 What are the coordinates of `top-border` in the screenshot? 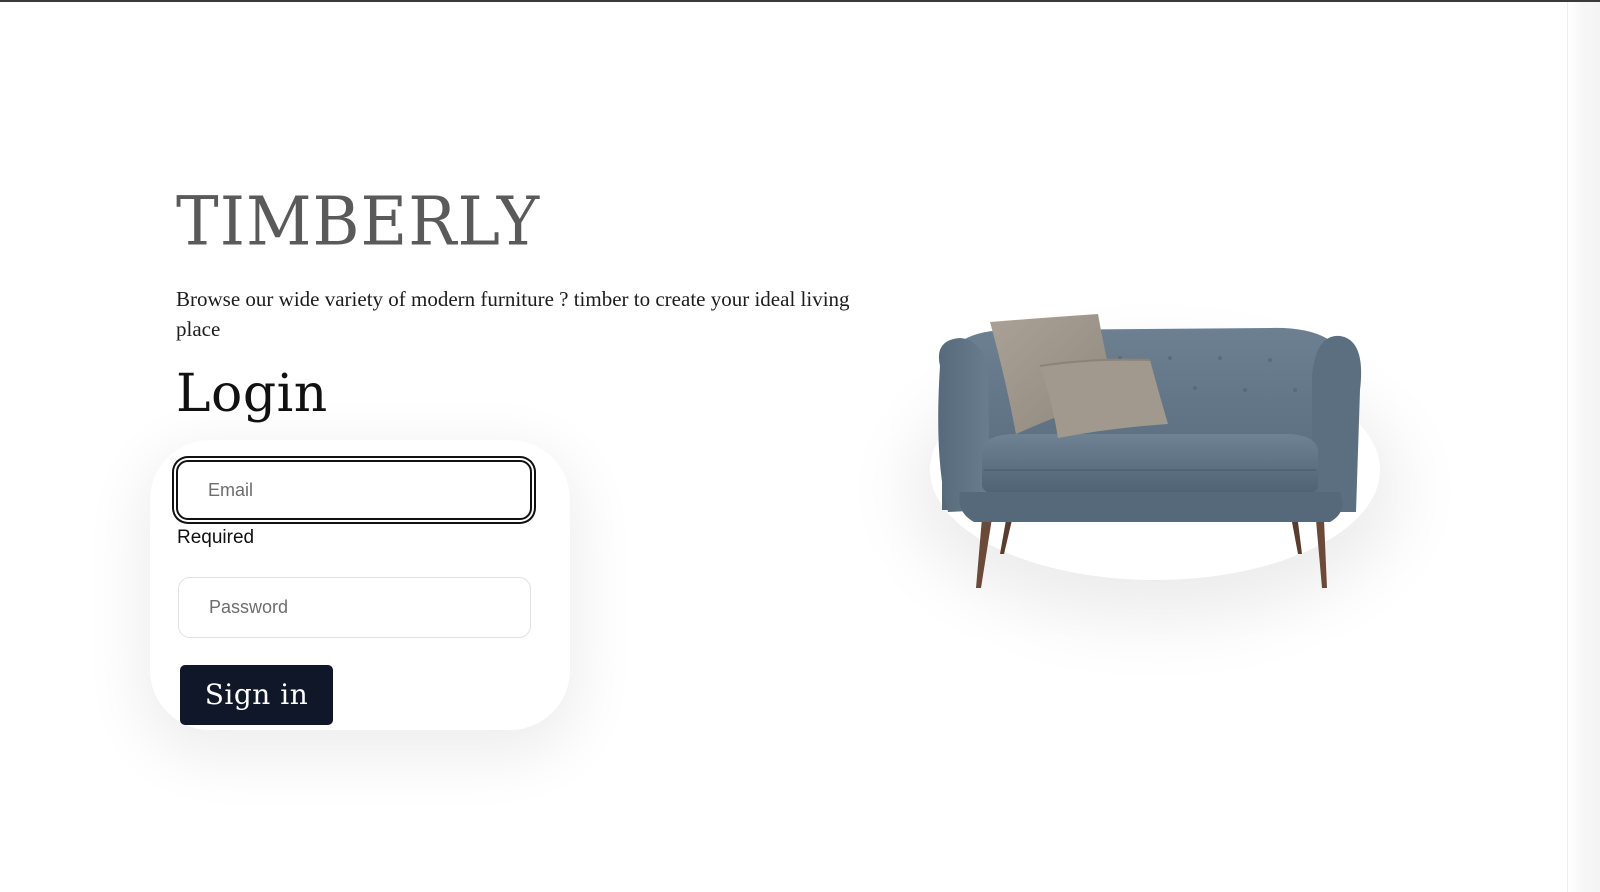 It's located at (800, 1).